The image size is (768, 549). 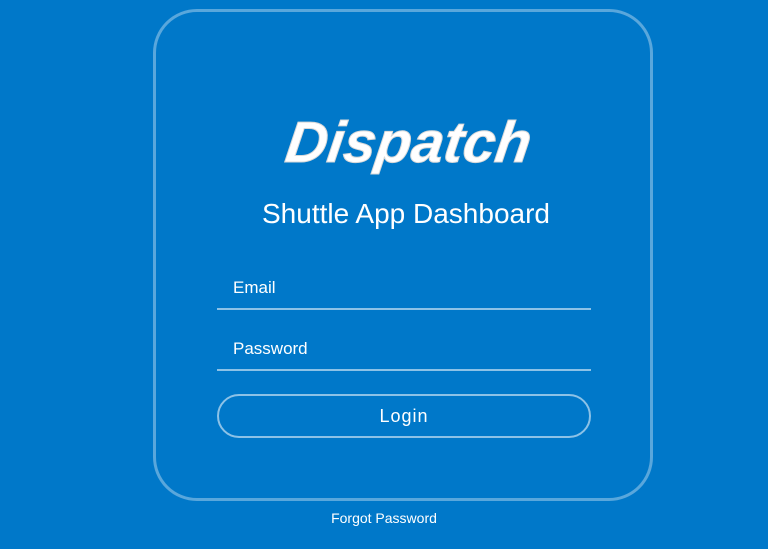 I want to click on login-button: Login, so click(x=404, y=416).